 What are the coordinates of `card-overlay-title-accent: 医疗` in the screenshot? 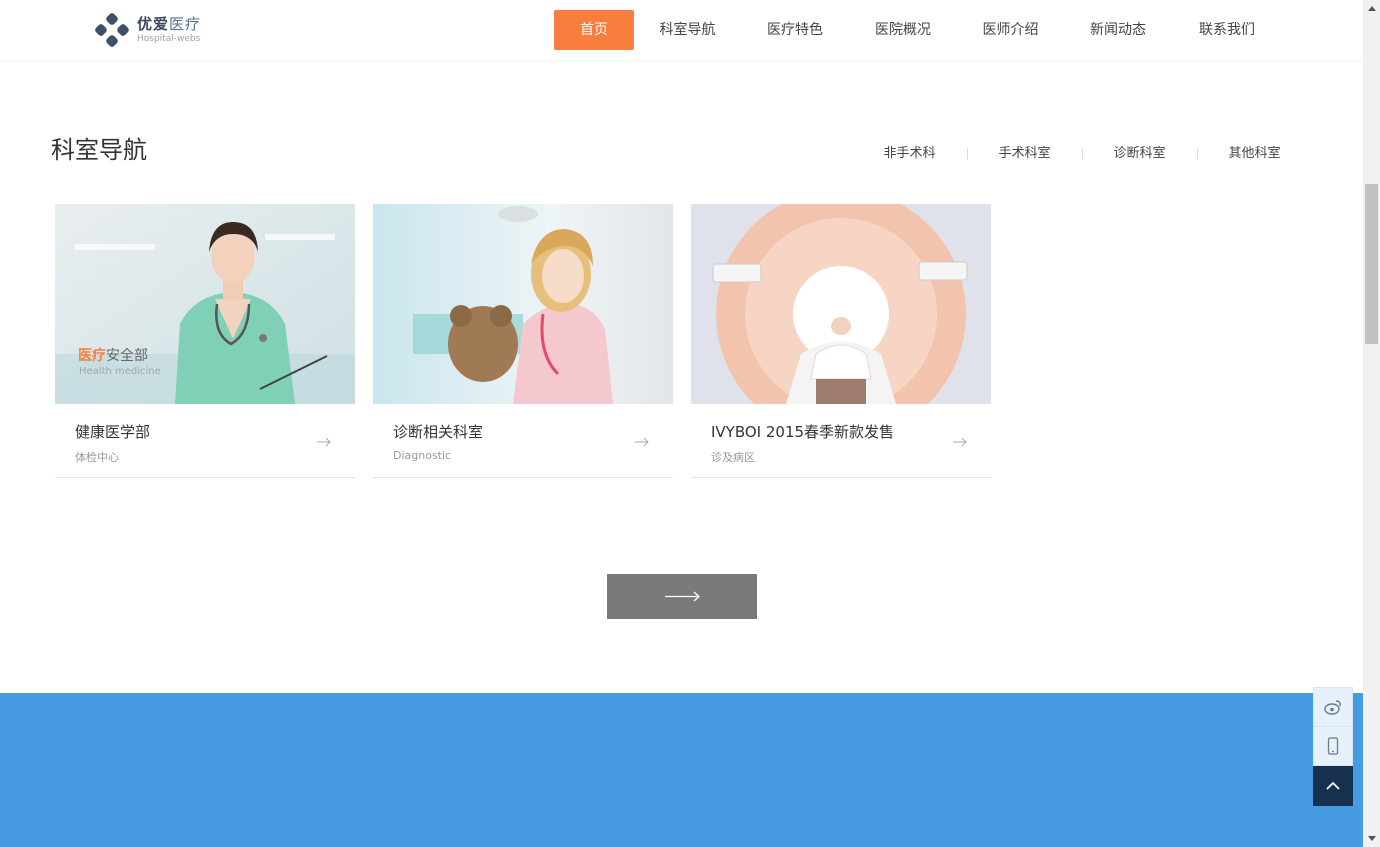 It's located at (92, 356).